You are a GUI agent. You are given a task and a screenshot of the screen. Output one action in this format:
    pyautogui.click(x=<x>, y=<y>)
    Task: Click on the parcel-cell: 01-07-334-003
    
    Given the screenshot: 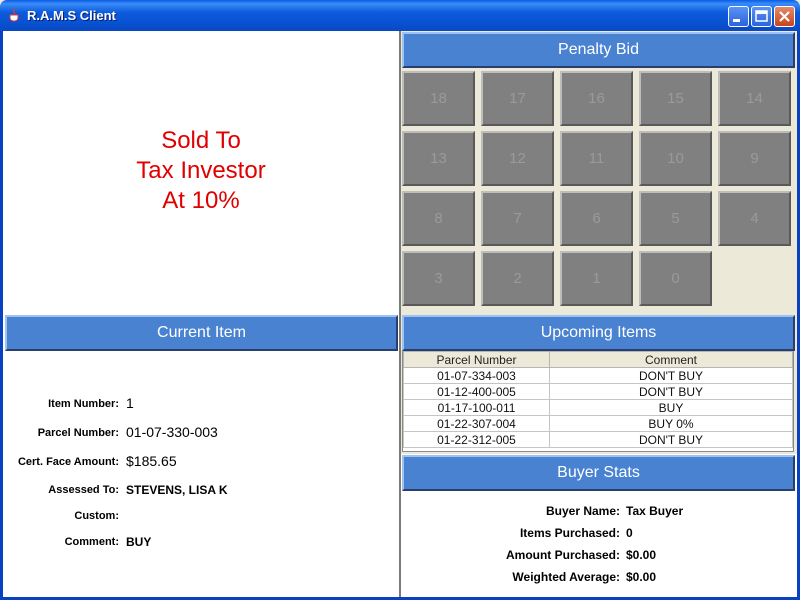 What is the action you would take?
    pyautogui.click(x=476, y=375)
    